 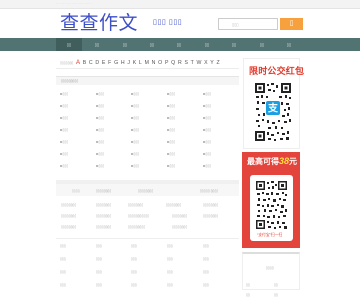 What do you see at coordinates (99, 23) in the screenshot?
I see `site-logo: 查查作文` at bounding box center [99, 23].